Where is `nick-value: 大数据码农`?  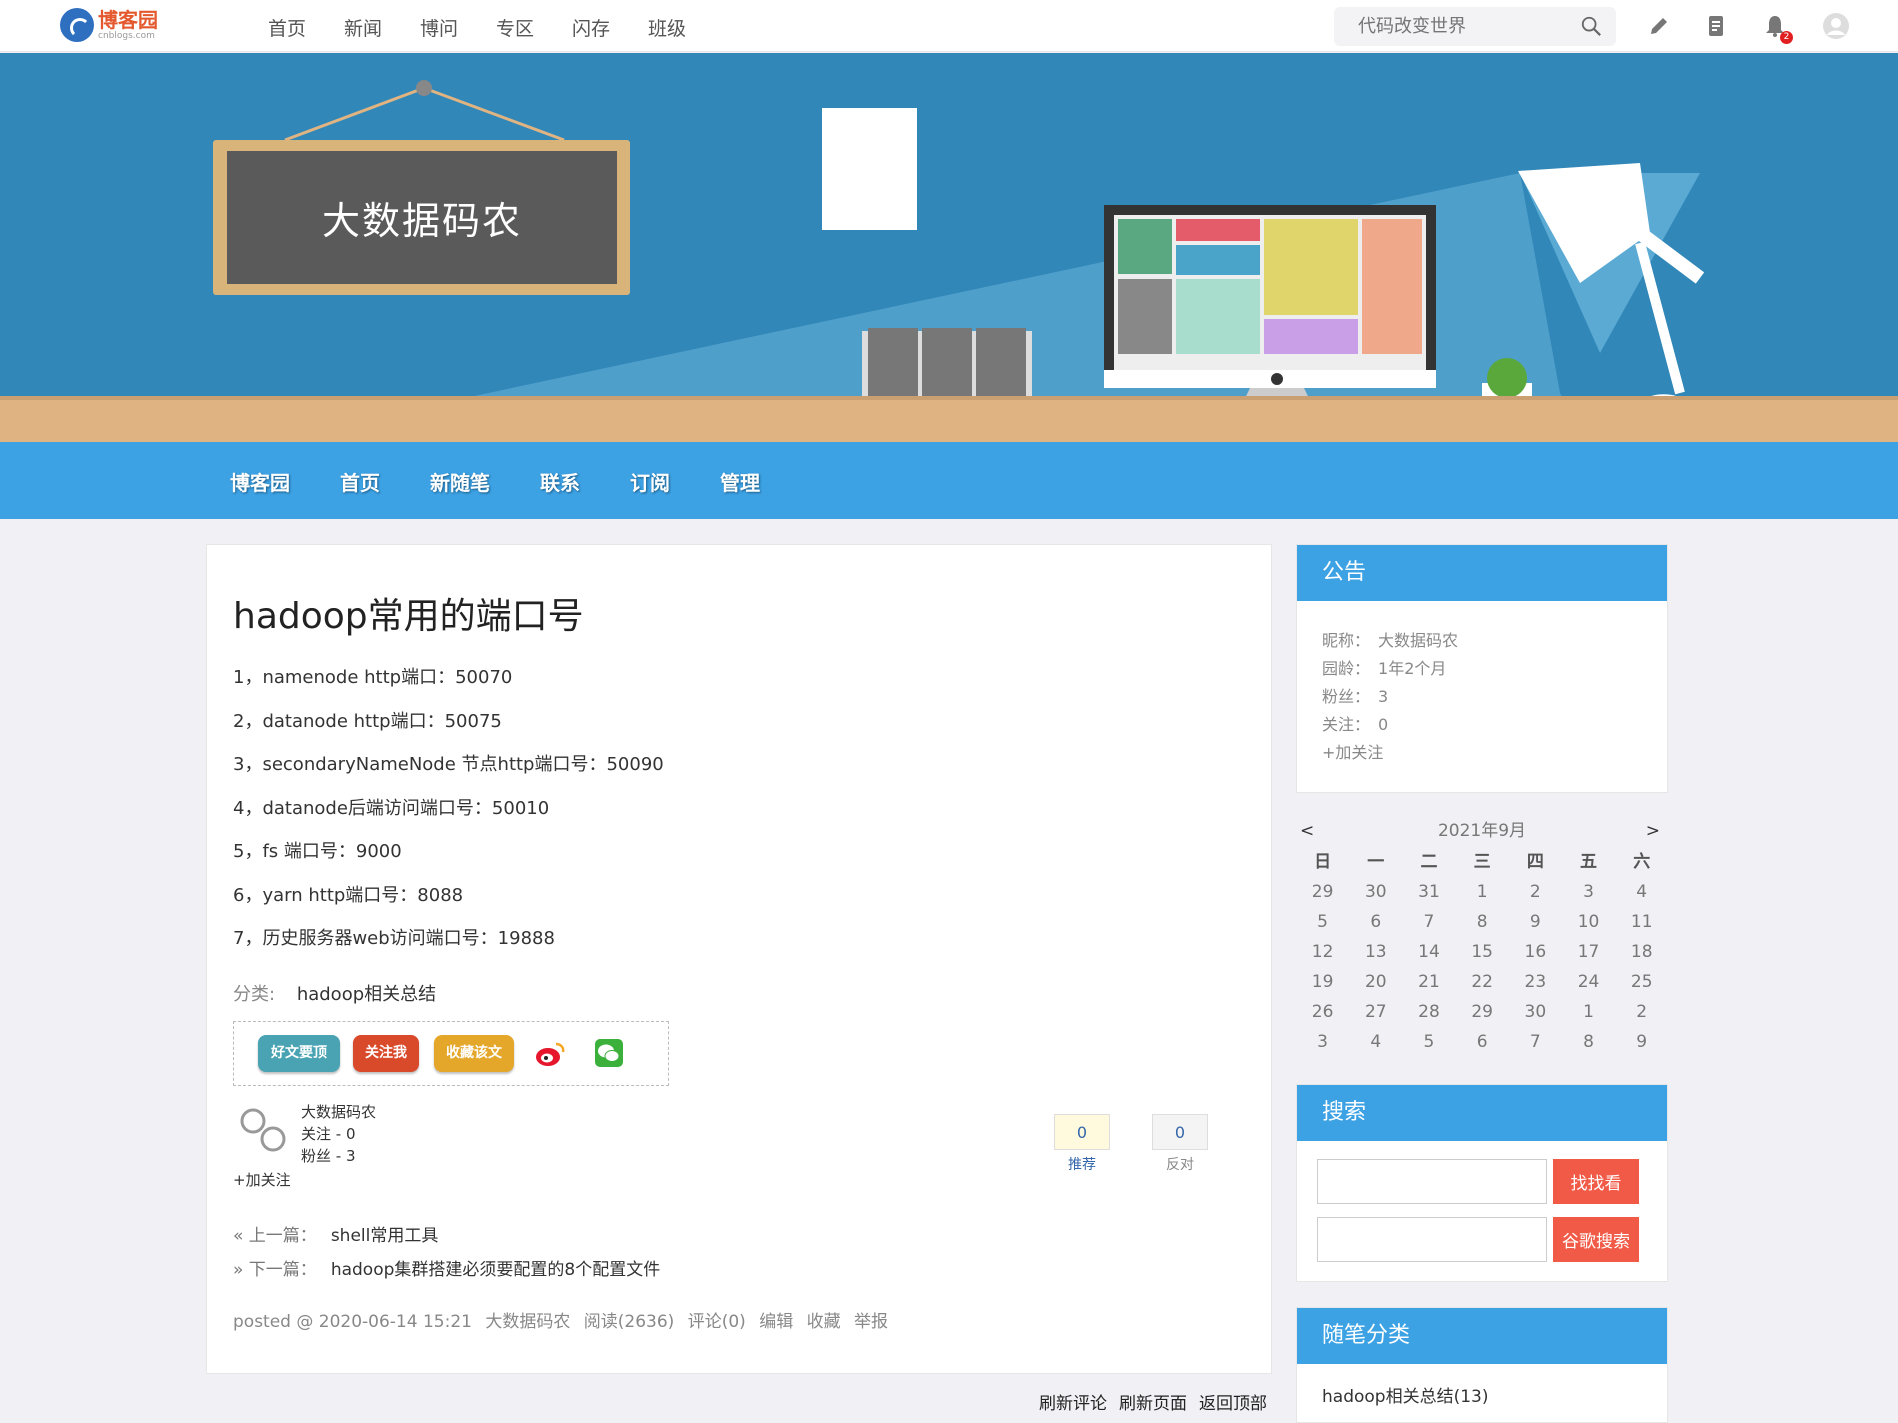
nick-value: 大数据码农 is located at coordinates (1418, 640).